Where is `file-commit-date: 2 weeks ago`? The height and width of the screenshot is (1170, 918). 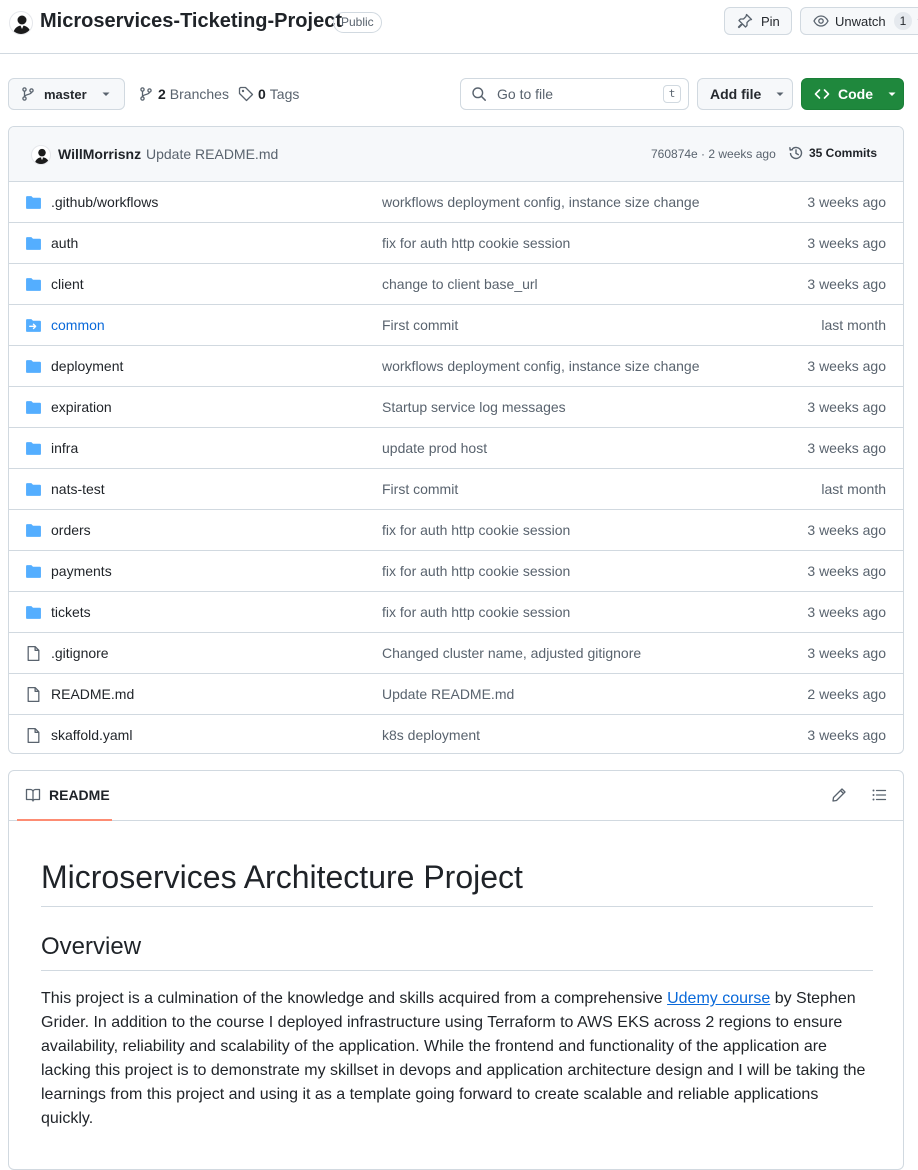 file-commit-date: 2 weeks ago is located at coordinates (846, 694).